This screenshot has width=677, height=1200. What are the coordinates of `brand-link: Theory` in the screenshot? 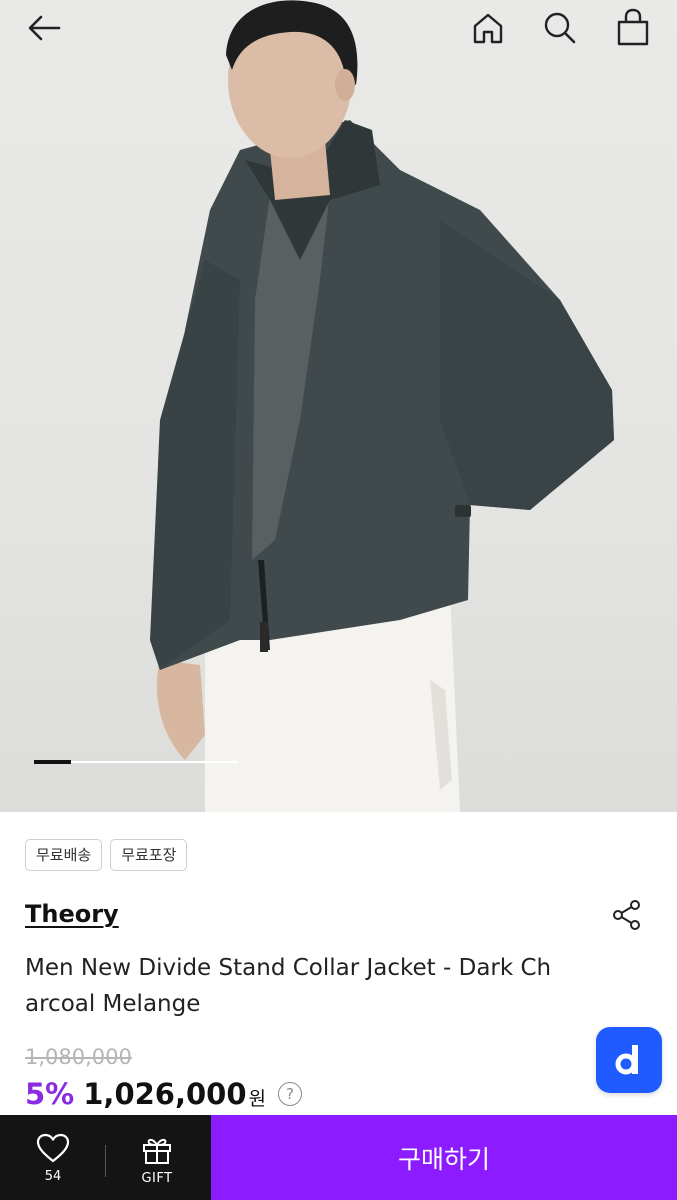 It's located at (72, 914).